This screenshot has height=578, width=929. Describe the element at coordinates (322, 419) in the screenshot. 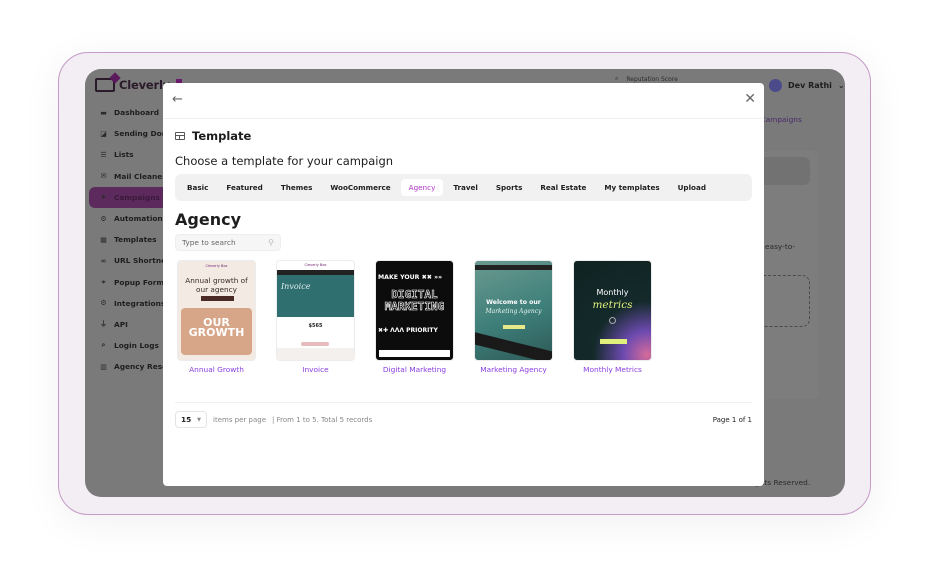

I see `records-summary: | From 1 to 5. Total 5 records` at that location.